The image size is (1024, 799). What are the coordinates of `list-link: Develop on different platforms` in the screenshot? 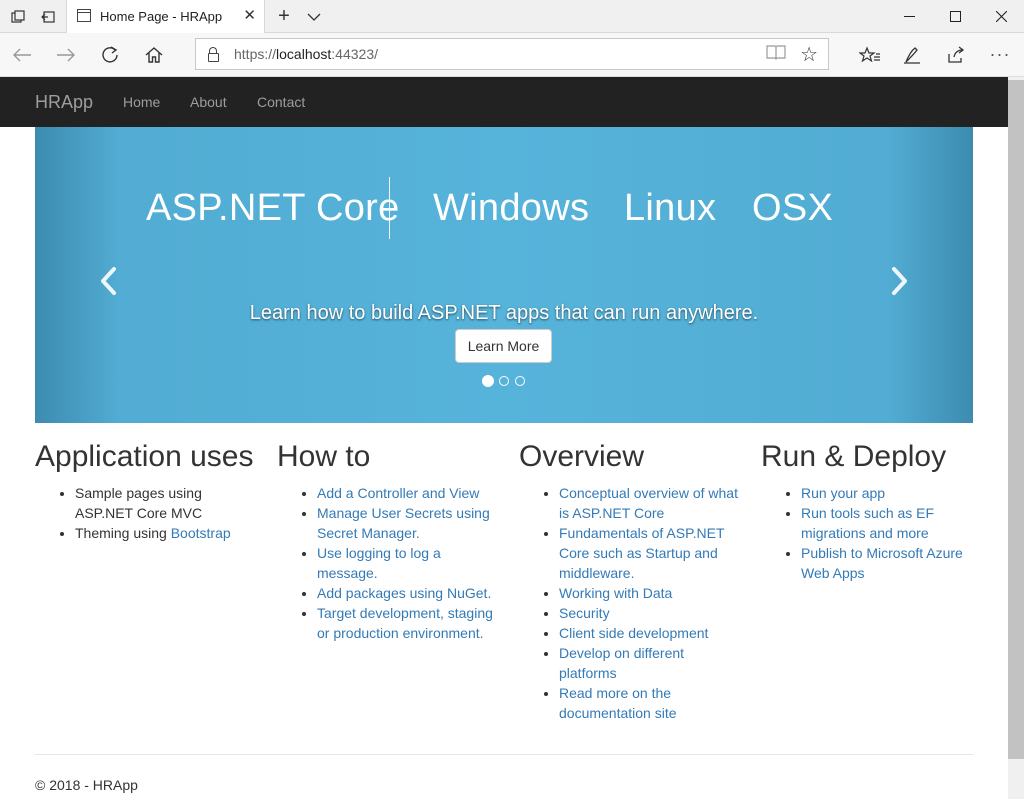 It's located at (621, 663).